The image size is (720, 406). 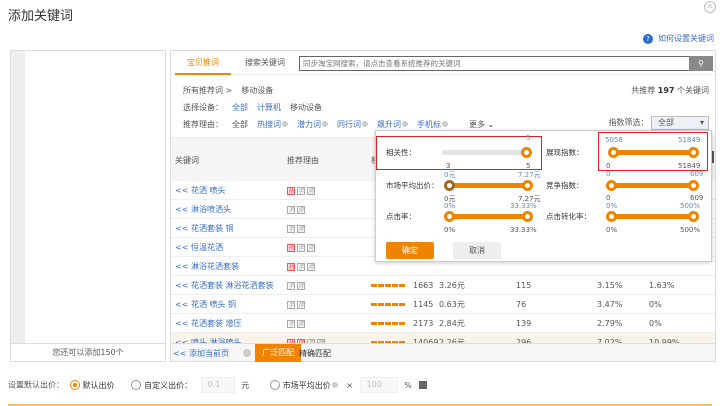 I want to click on impression-high-handle, so click(x=693, y=152).